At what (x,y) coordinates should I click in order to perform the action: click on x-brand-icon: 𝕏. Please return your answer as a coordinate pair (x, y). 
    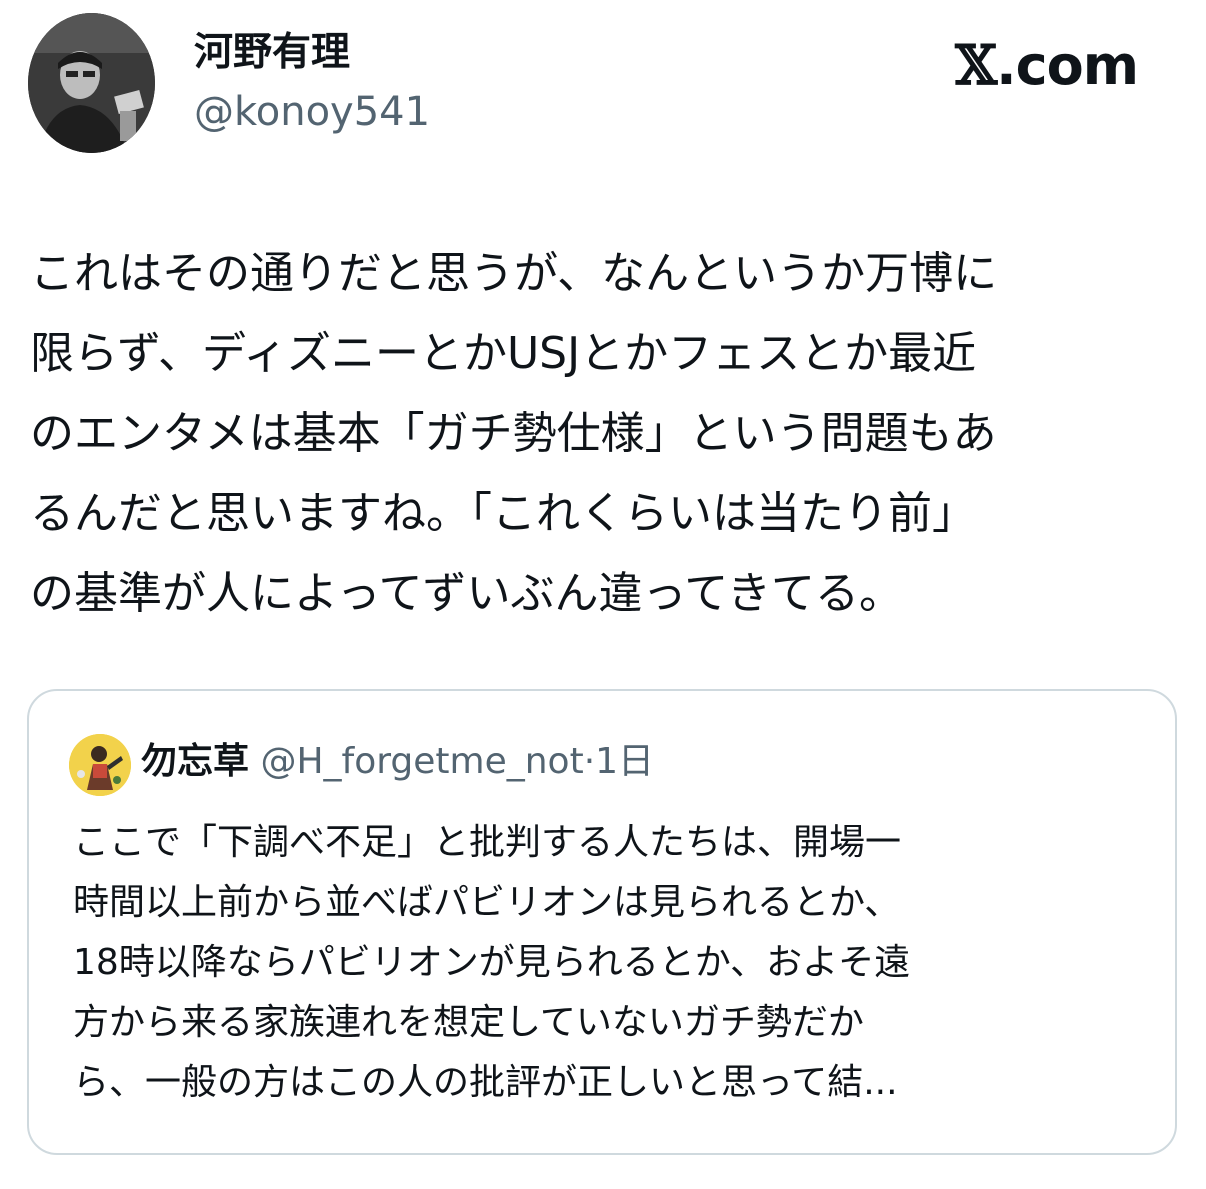
    Looking at the image, I should click on (976, 65).